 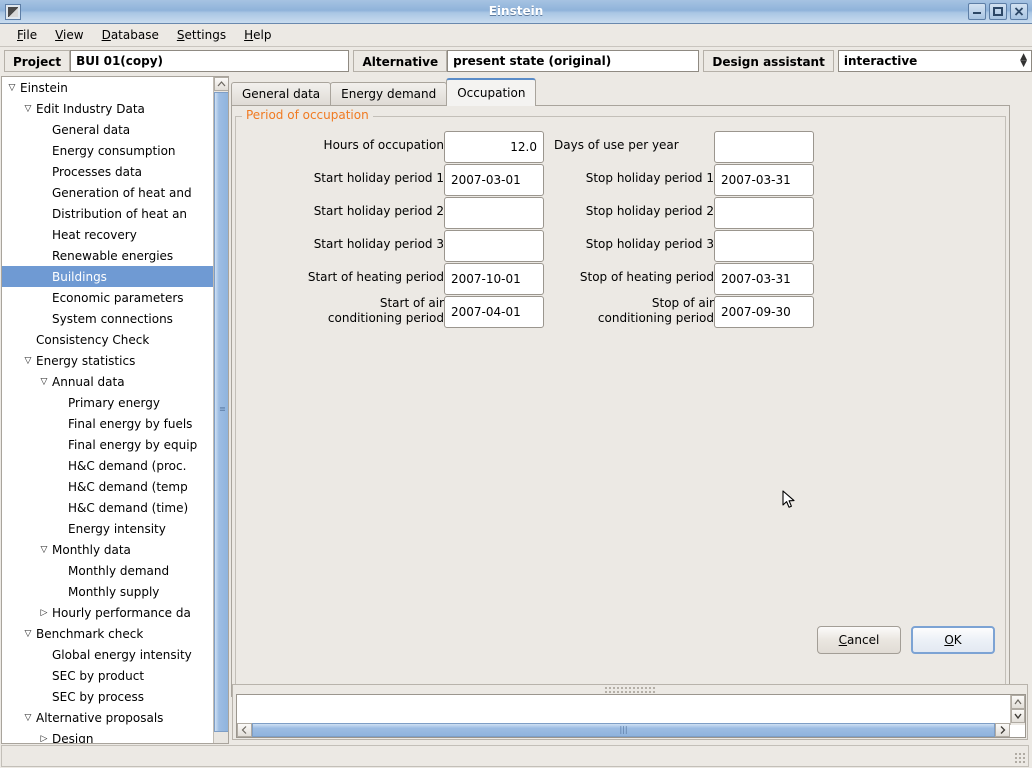 What do you see at coordinates (764, 312) in the screenshot?
I see `input-stop-of-air-conditioning-period: 2007-09-30` at bounding box center [764, 312].